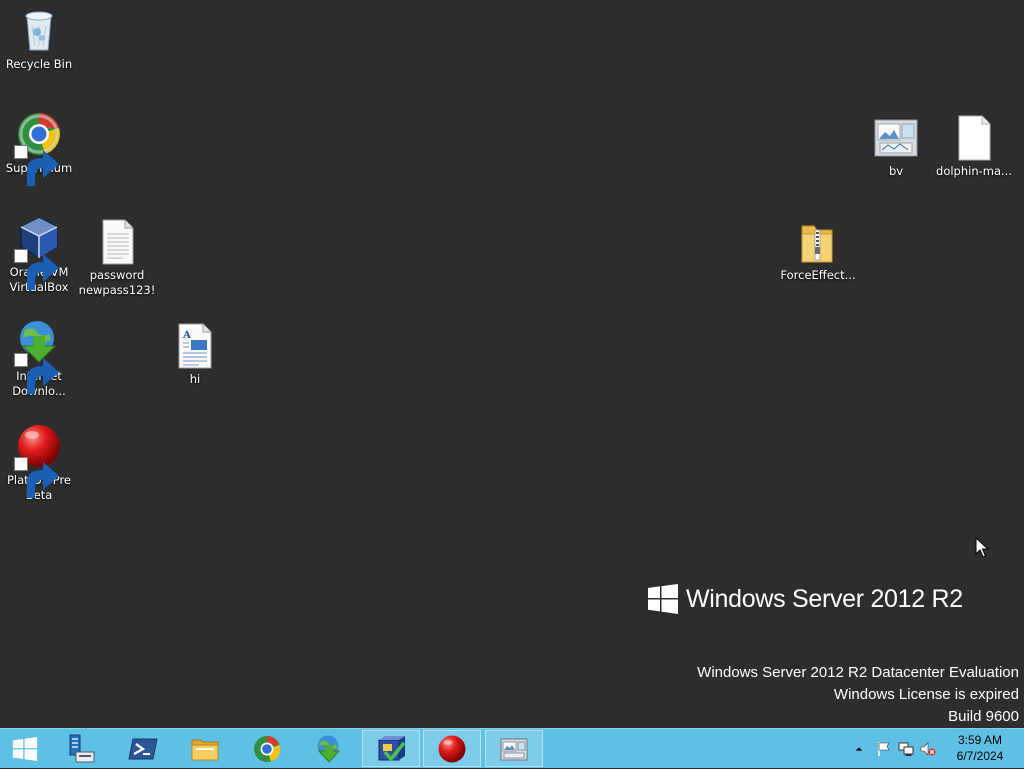 The height and width of the screenshot is (769, 1024). I want to click on setup-installer-icon, so click(392, 748).